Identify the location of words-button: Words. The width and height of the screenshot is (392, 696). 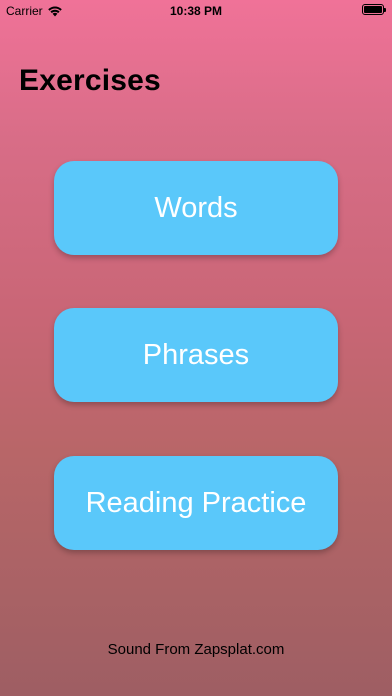
(196, 208).